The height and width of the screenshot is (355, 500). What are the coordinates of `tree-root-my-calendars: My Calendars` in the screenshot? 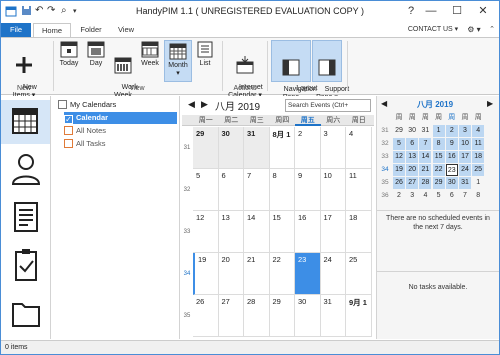 It's located at (87, 105).